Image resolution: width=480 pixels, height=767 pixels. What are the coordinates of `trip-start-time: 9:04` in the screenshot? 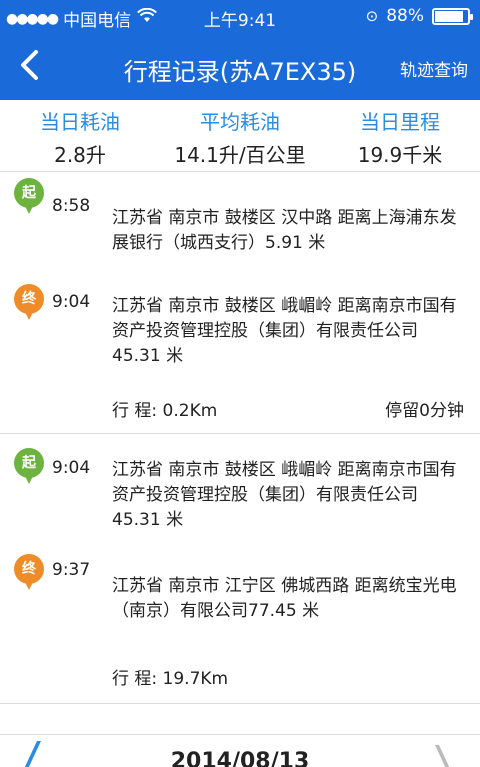 It's located at (71, 468).